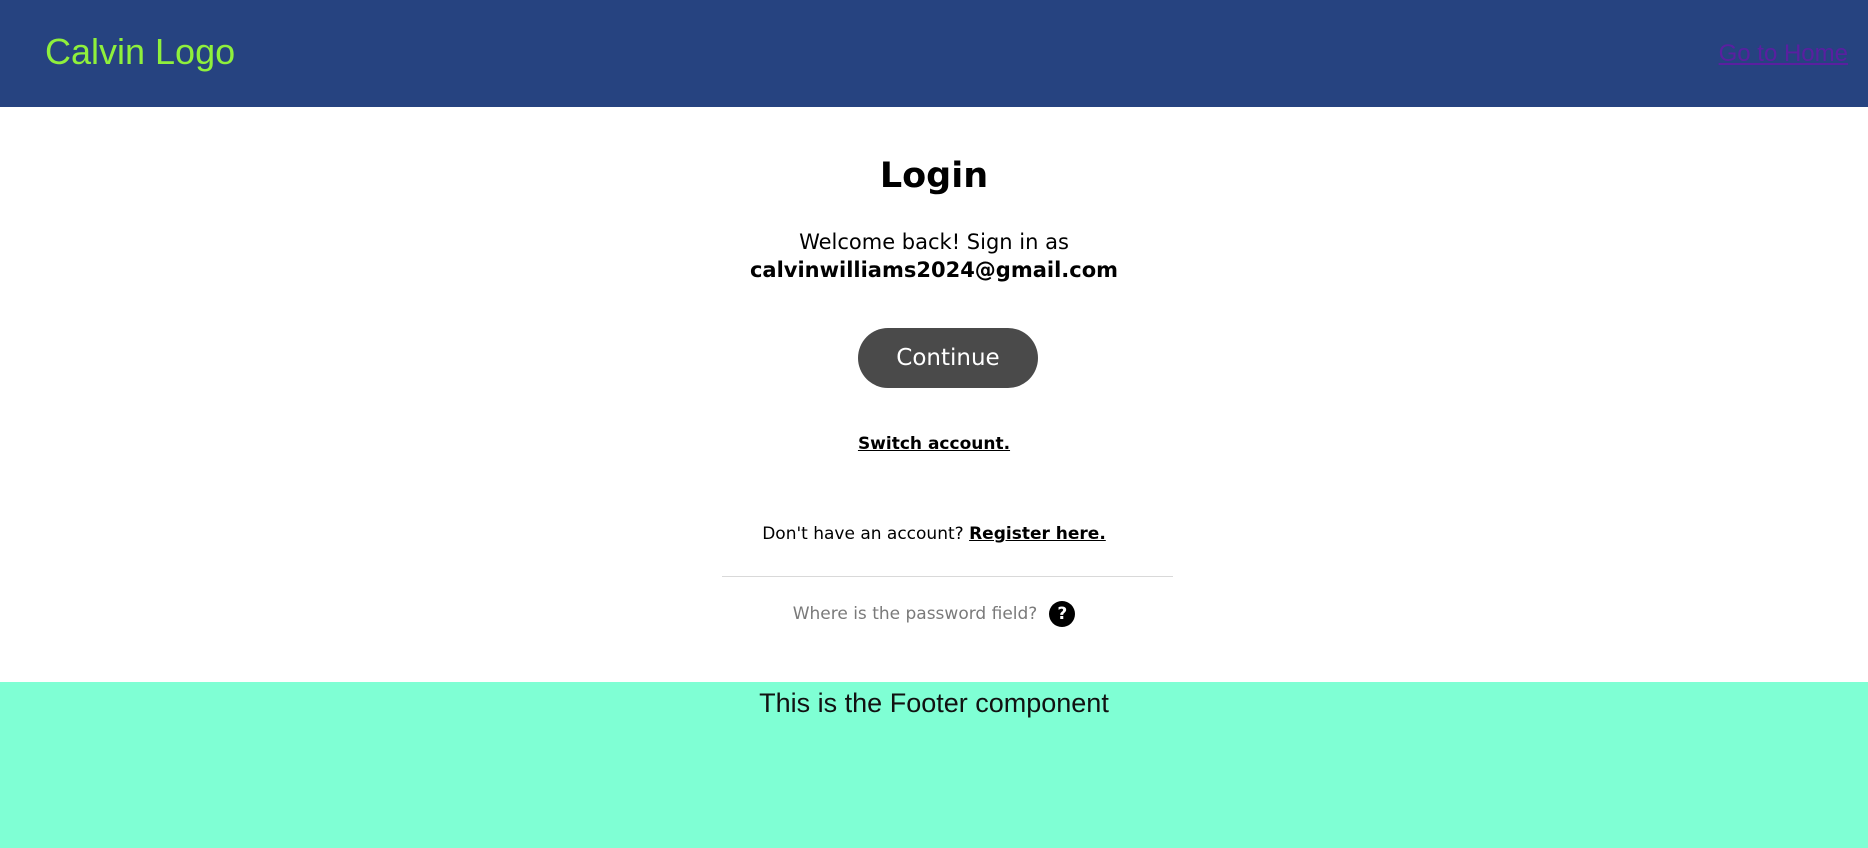 Image resolution: width=1868 pixels, height=848 pixels. Describe the element at coordinates (934, 53) in the screenshot. I see `header-bar: Calvin Logo Go to Home` at that location.